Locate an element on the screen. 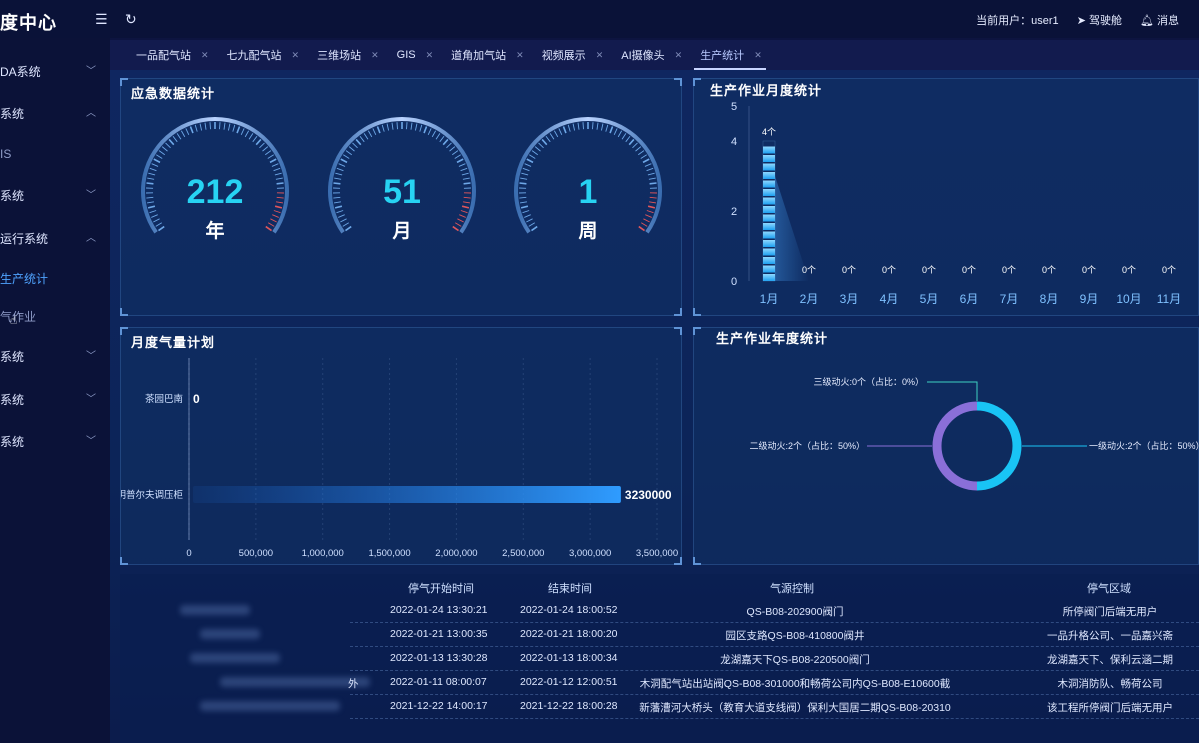 The width and height of the screenshot is (1199, 743). sidebar-item-label: 系统 is located at coordinates (12, 114).